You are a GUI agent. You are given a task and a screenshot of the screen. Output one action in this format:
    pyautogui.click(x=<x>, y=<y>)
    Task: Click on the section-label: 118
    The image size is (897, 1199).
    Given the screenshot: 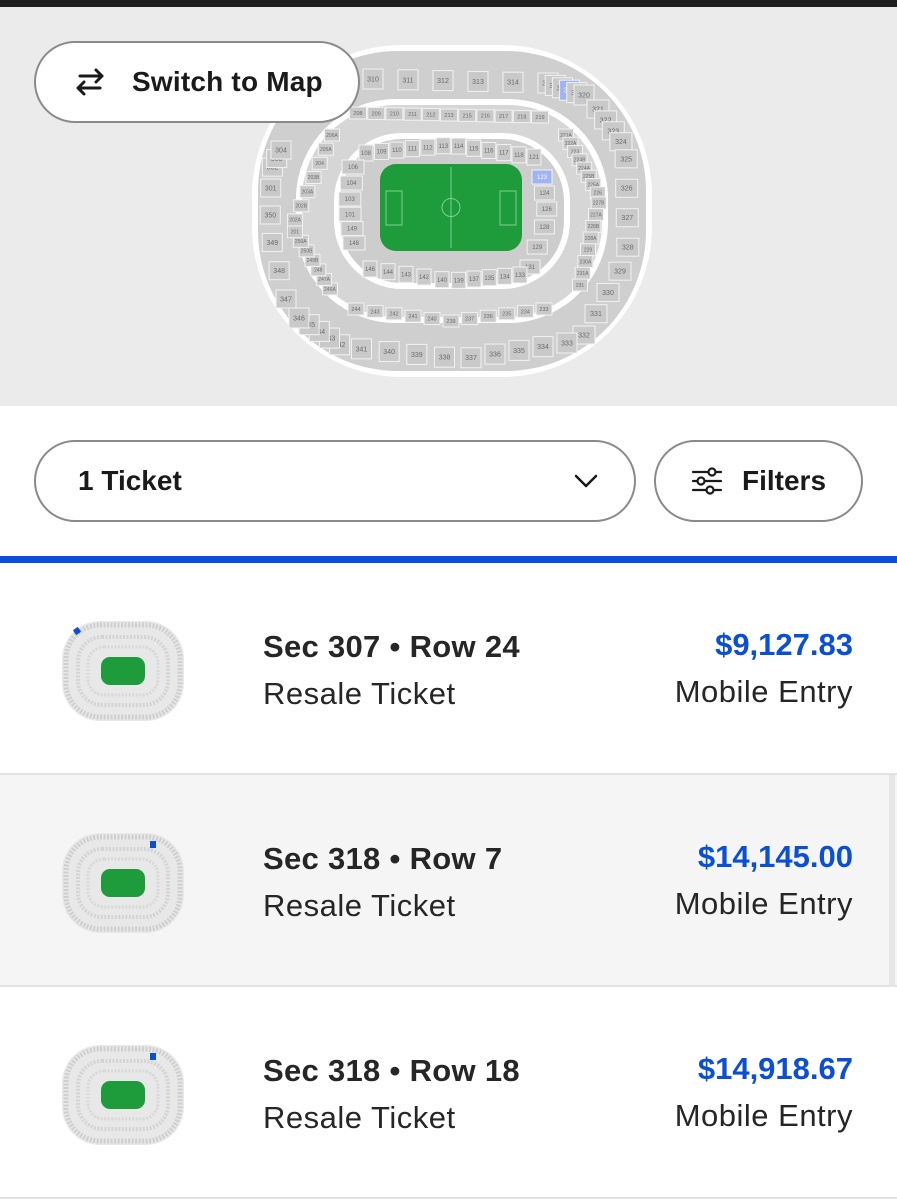 What is the action you would take?
    pyautogui.click(x=519, y=156)
    